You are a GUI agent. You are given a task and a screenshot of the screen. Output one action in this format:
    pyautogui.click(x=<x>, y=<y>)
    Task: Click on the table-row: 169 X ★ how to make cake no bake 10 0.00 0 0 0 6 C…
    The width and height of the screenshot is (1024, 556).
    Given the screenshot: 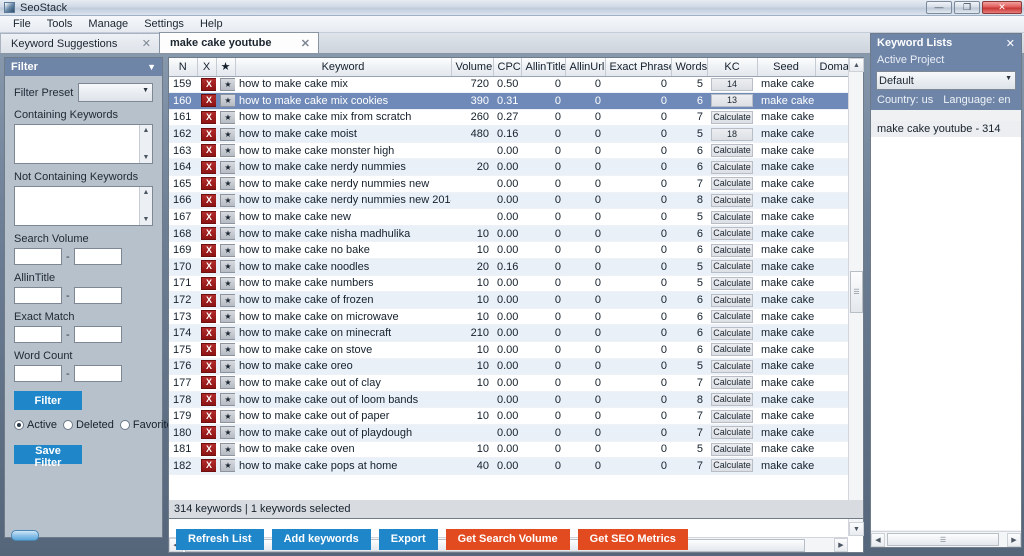 What is the action you would take?
    pyautogui.click(x=508, y=250)
    